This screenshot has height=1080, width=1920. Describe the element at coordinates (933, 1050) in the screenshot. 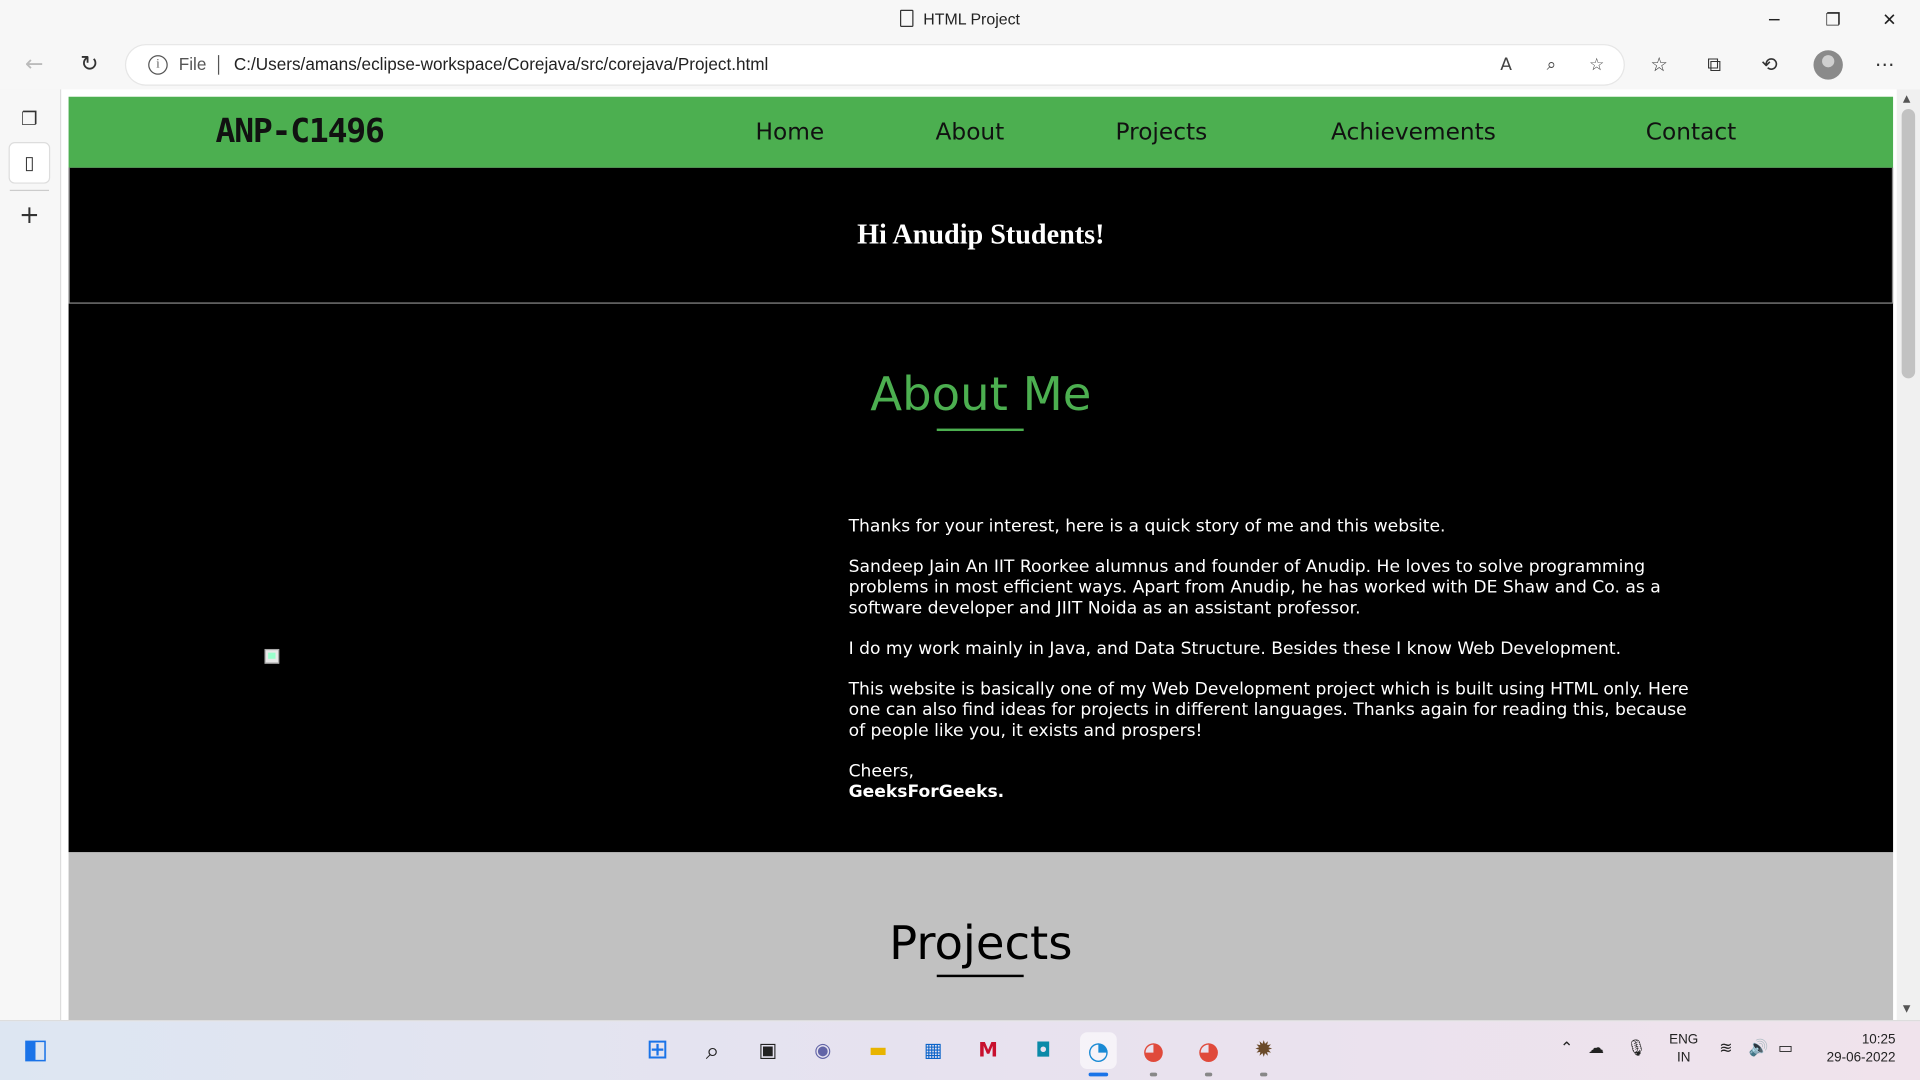

I see `store-icon: ▦` at that location.